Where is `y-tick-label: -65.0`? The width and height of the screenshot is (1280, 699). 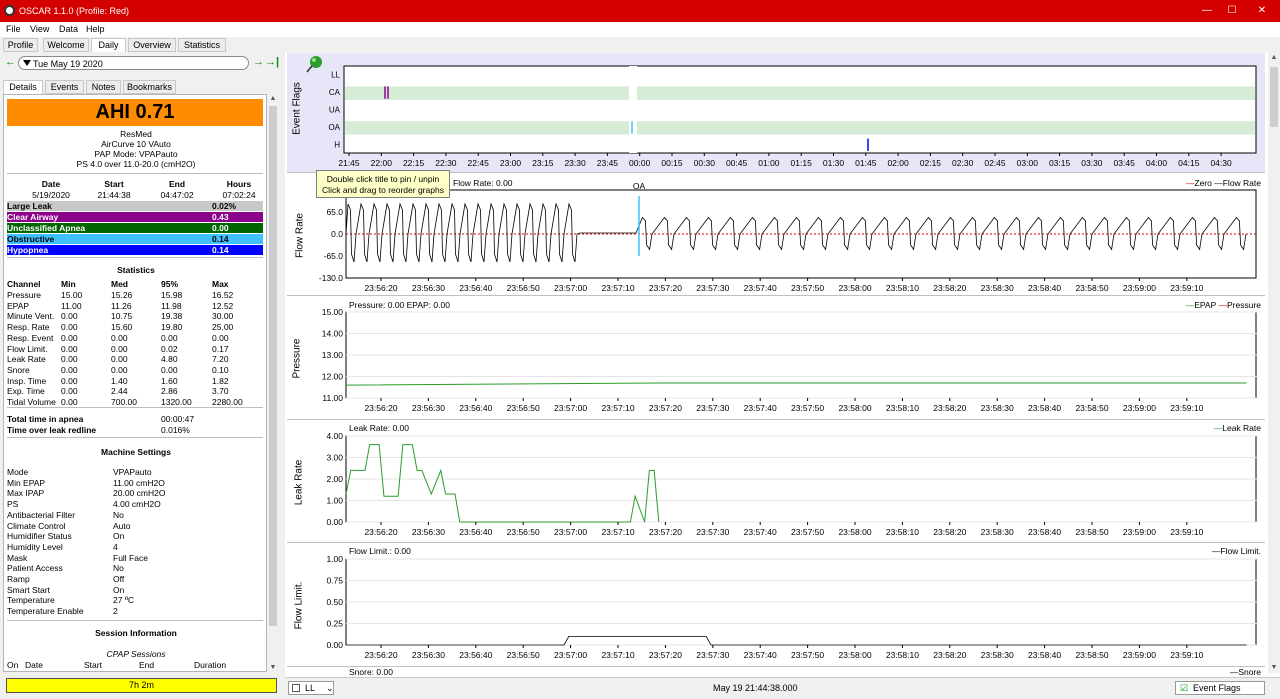
y-tick-label: -65.0 is located at coordinates (334, 256).